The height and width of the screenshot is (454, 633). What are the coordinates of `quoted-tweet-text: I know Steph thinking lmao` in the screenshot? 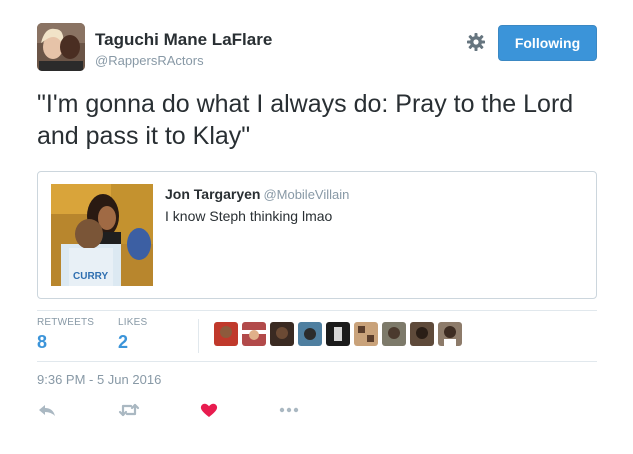 It's located at (249, 216).